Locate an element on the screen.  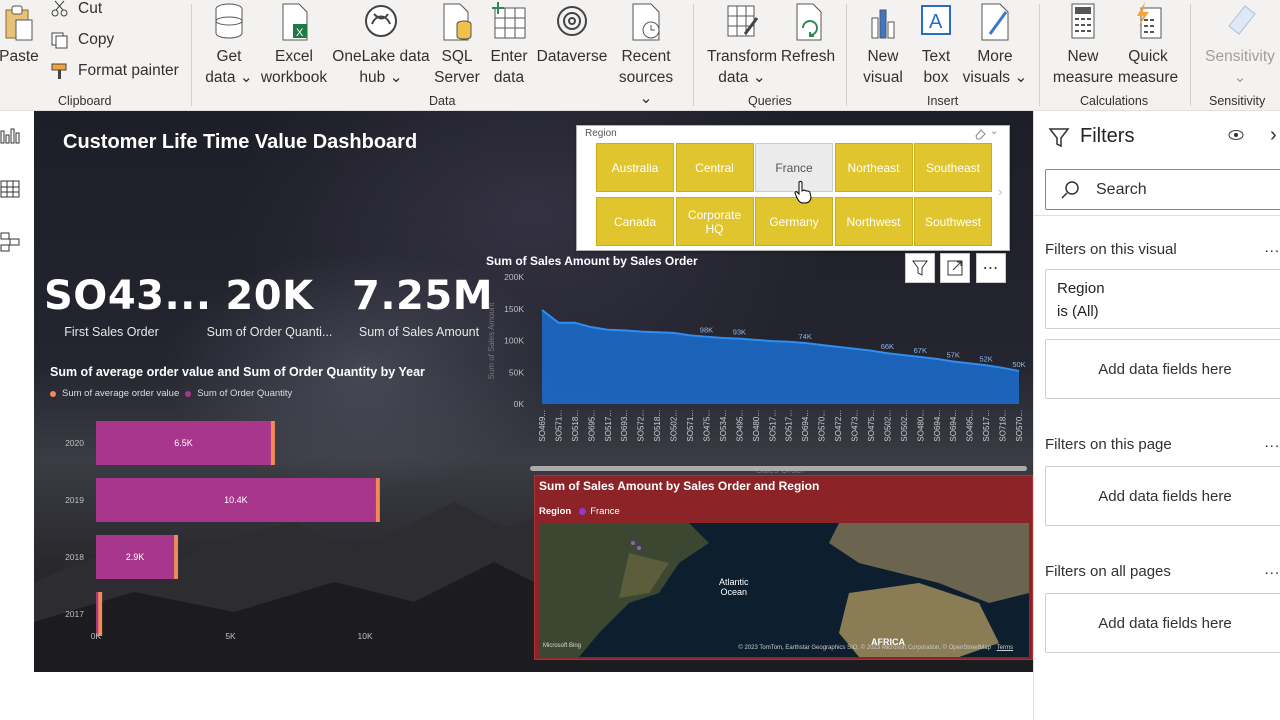
svg-text: A is located at coordinates (936, 22).